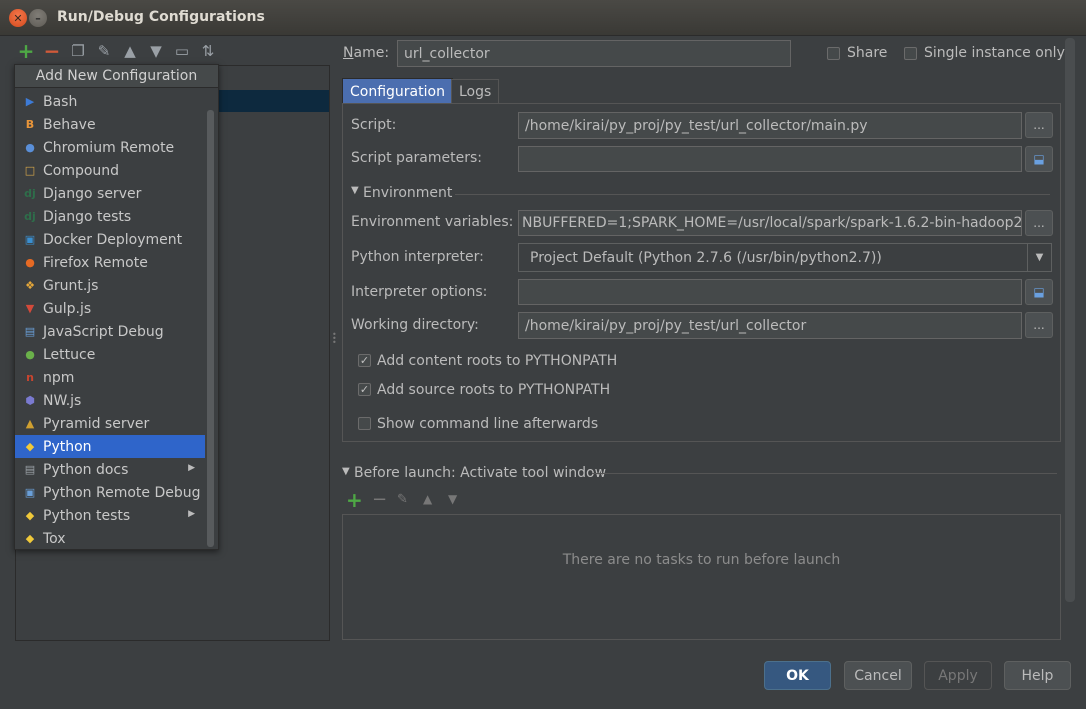  What do you see at coordinates (346, 471) in the screenshot?
I see `before-launch-collapse-icon: ▼` at bounding box center [346, 471].